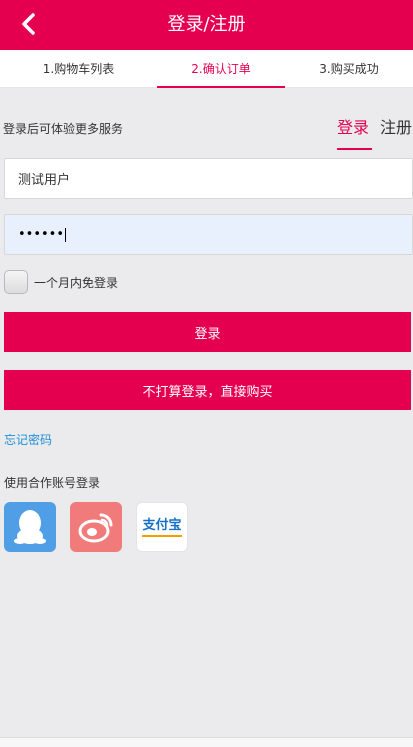  What do you see at coordinates (66, 234) in the screenshot?
I see `text-caret` at bounding box center [66, 234].